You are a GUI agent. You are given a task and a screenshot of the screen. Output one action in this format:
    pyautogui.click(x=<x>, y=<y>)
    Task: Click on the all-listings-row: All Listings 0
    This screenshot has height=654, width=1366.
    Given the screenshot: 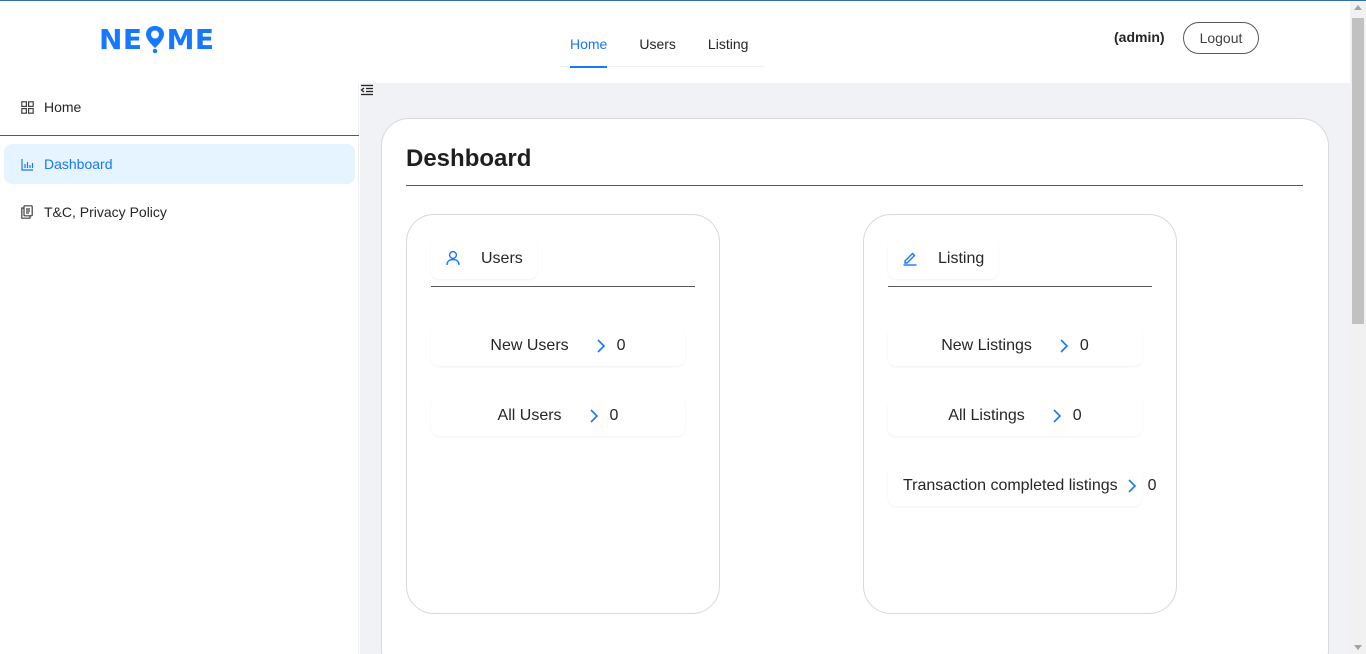 What is the action you would take?
    pyautogui.click(x=1015, y=416)
    